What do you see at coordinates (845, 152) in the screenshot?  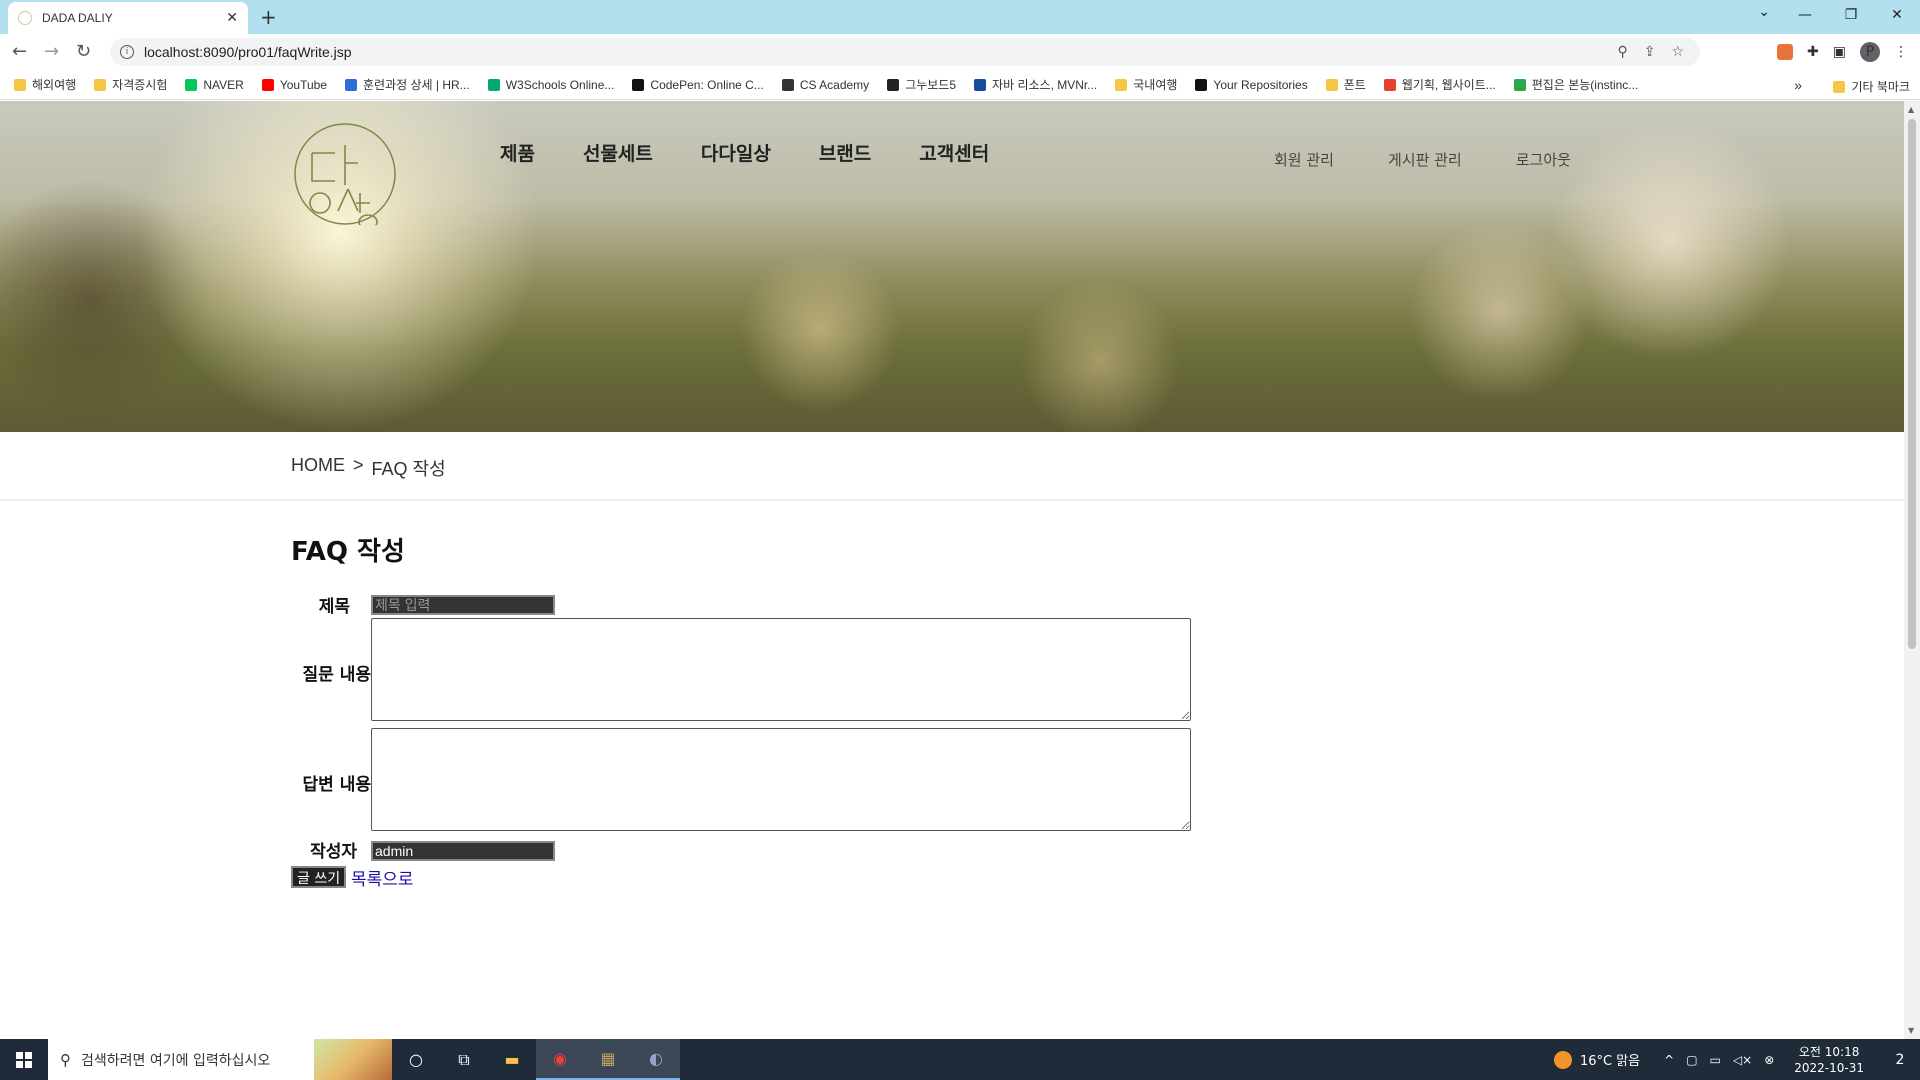 I see `nav-brand: 브랜드` at bounding box center [845, 152].